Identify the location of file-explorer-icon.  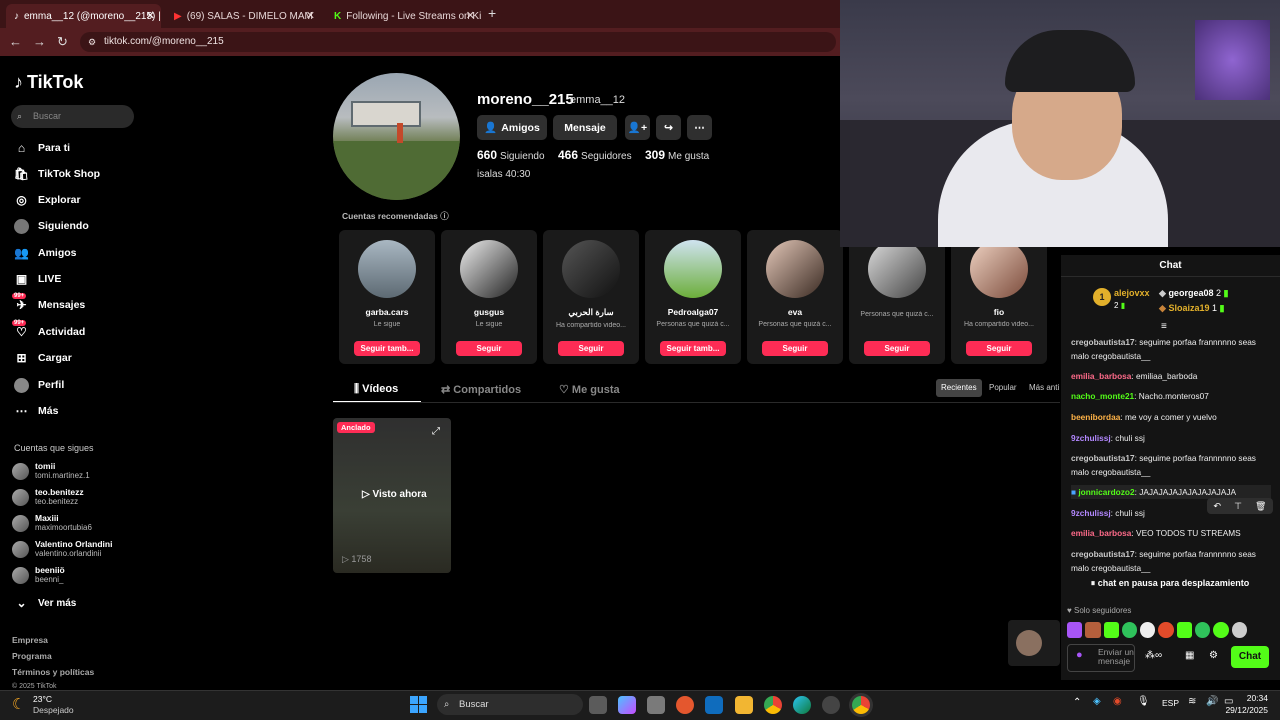
(744, 705).